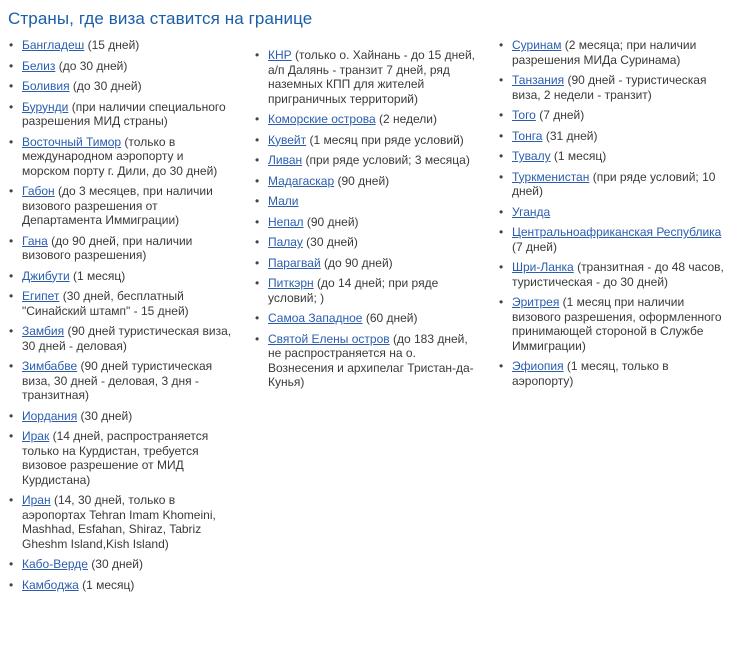 This screenshot has width=740, height=659. I want to click on country-link: Боливия, so click(46, 86).